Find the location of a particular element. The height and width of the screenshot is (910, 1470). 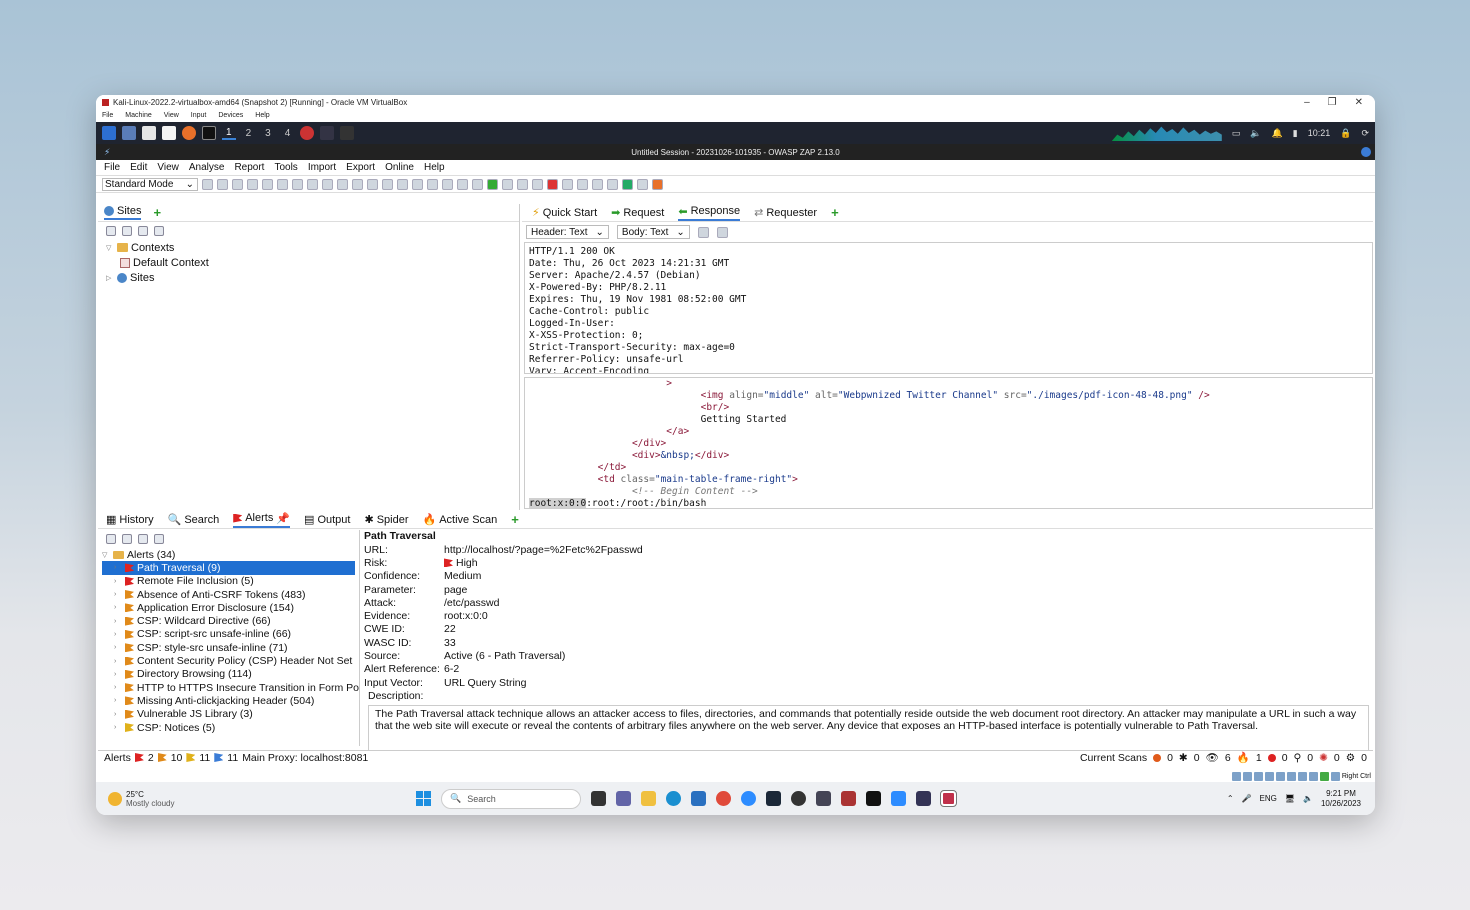

tab-output: ▤ Output is located at coordinates (327, 520).